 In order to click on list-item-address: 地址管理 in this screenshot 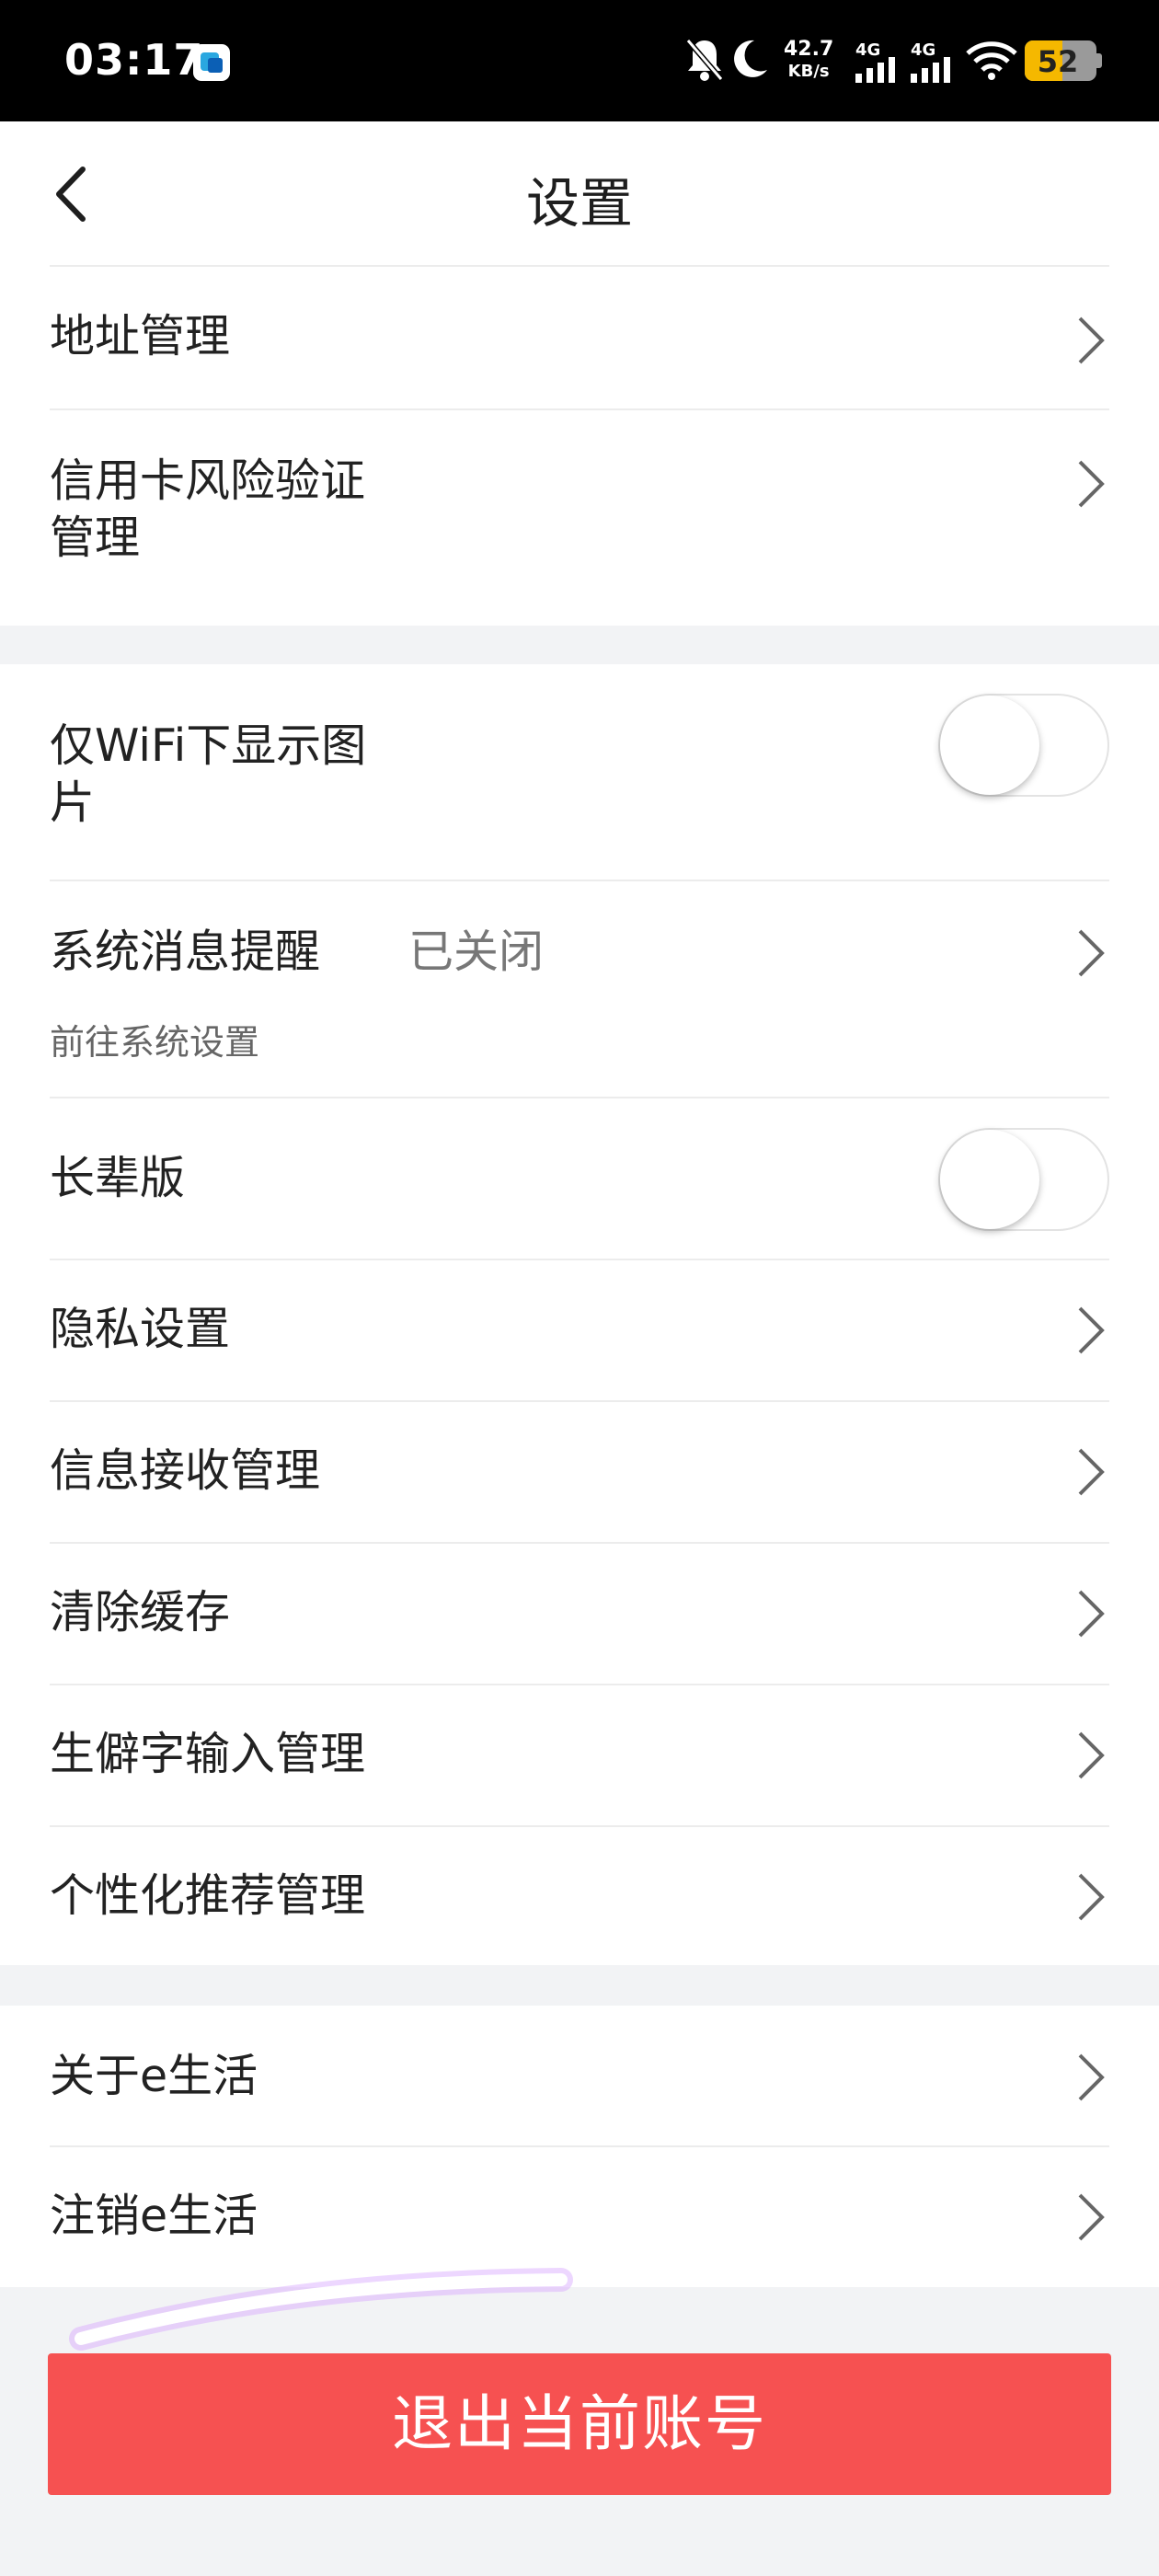, I will do `click(579, 338)`.